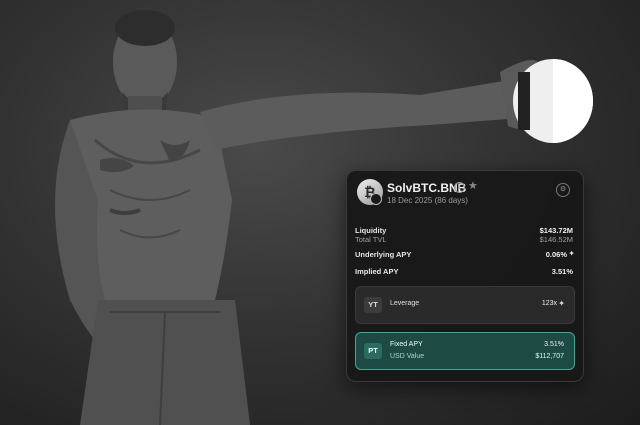 This screenshot has height=425, width=640. Describe the element at coordinates (371, 230) in the screenshot. I see `liquidity-label: Liquidity` at that location.